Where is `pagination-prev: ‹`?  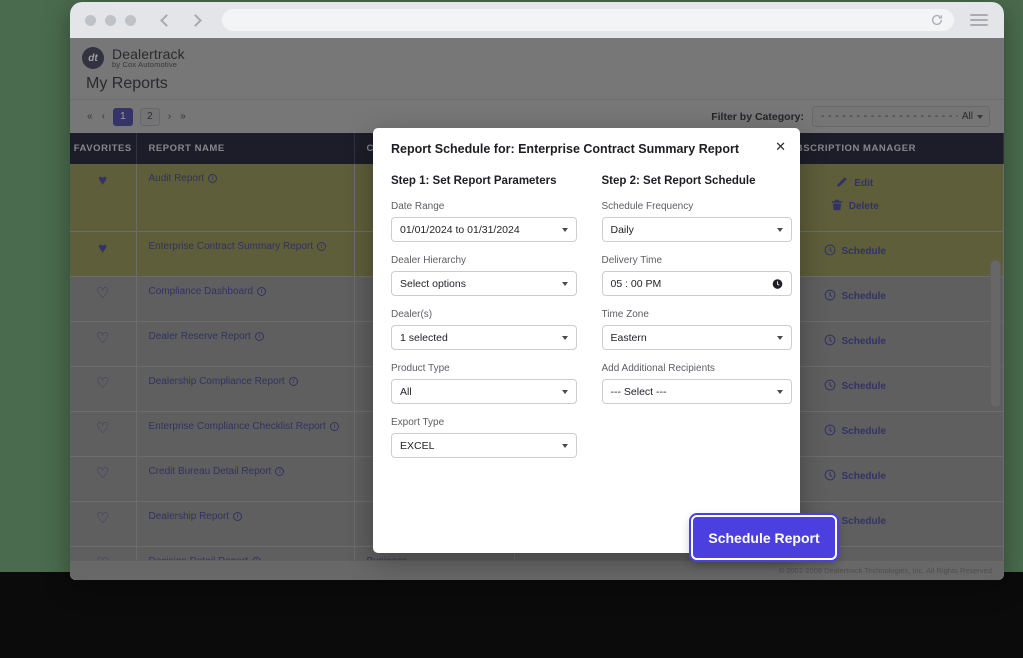
pagination-prev: ‹ is located at coordinates (103, 116).